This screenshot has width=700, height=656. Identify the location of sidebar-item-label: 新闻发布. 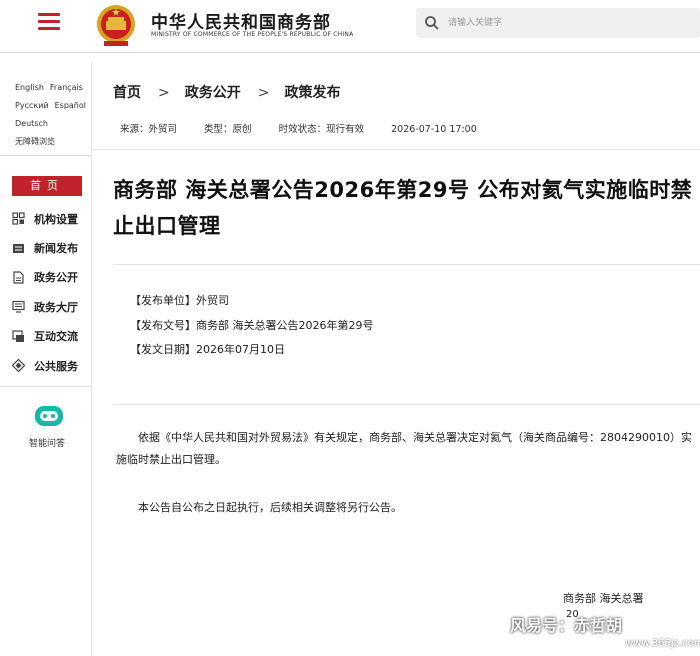
(56, 249).